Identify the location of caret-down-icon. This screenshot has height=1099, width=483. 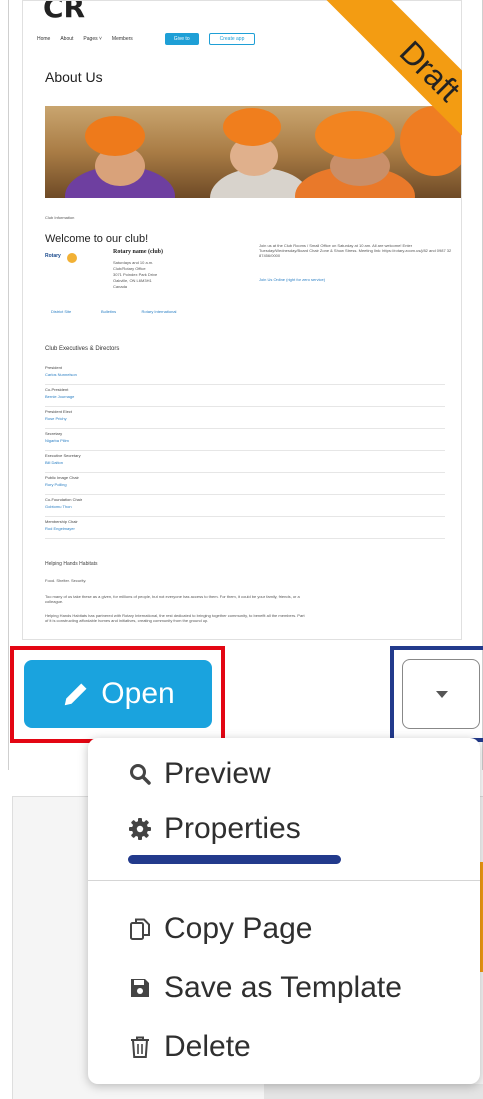
(442, 694).